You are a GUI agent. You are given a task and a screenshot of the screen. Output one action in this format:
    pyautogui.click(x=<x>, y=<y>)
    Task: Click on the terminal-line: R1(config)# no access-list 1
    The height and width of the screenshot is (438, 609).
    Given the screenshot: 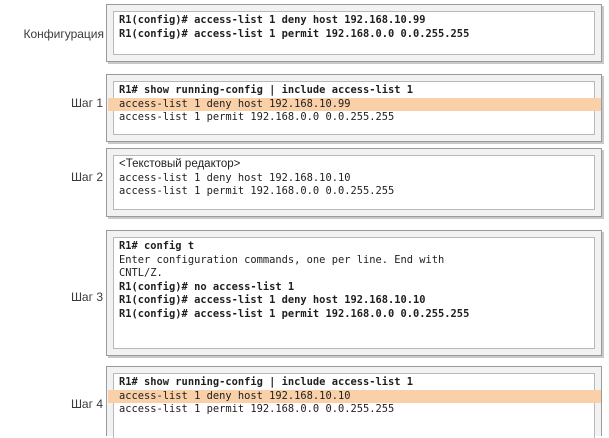 What is the action you would take?
    pyautogui.click(x=207, y=286)
    